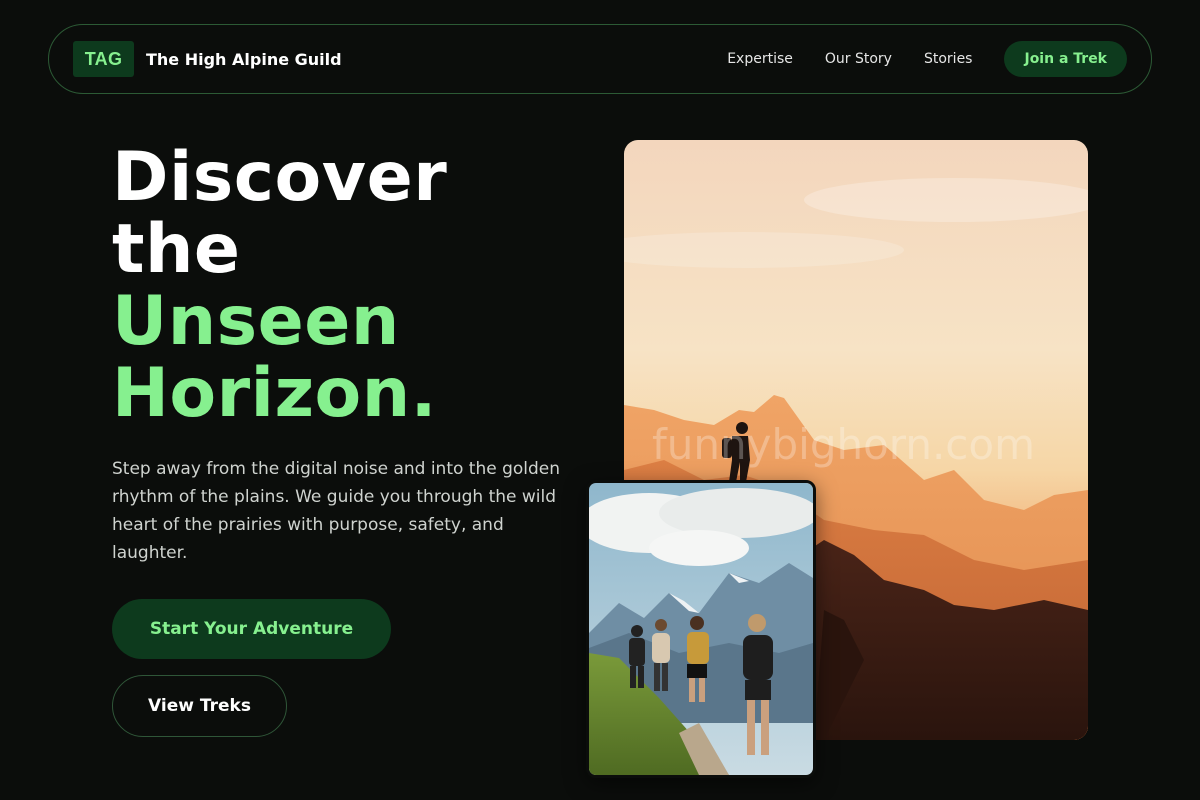 The image size is (1200, 800). Describe the element at coordinates (844, 444) in the screenshot. I see `image-watermark: funnybighorn.com` at that location.